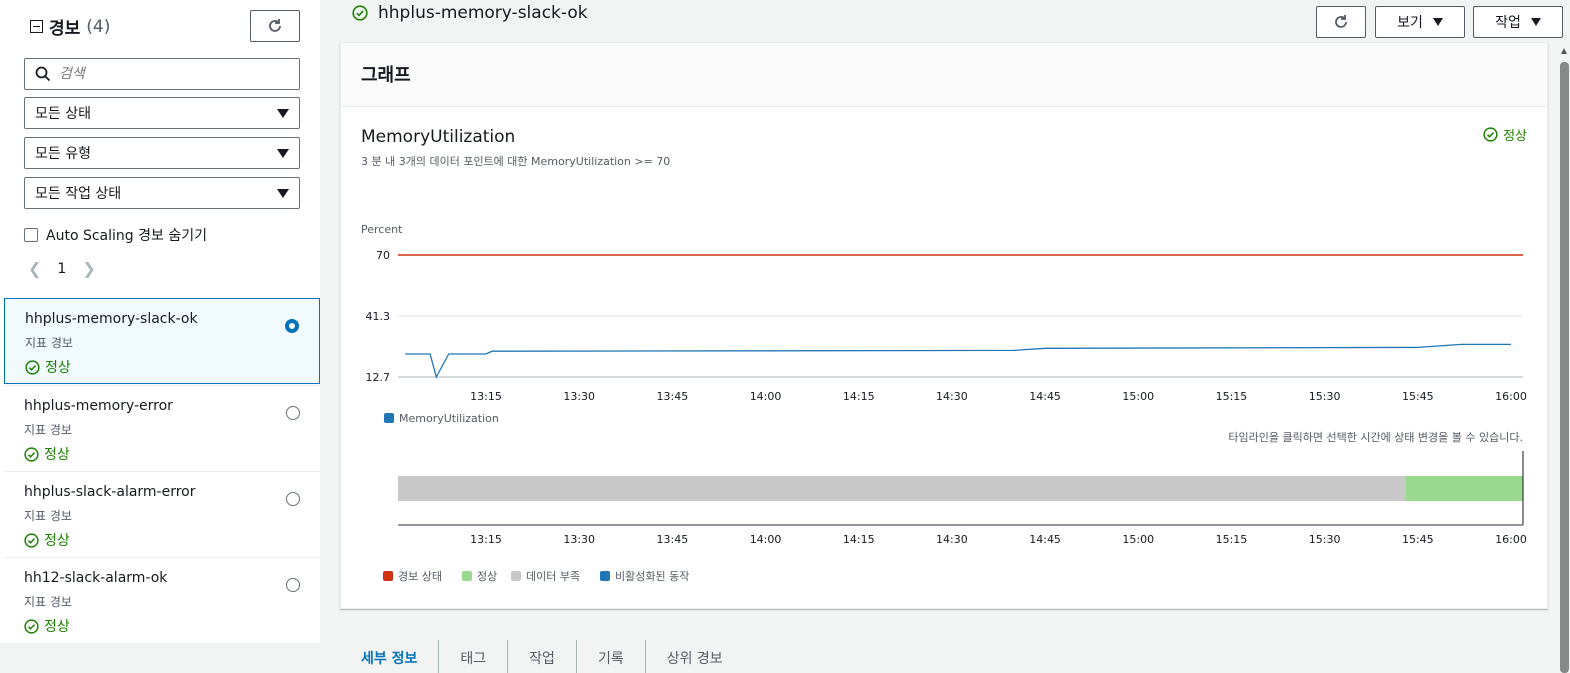 This screenshot has width=1570, height=673. Describe the element at coordinates (63, 114) in the screenshot. I see `state-filter-value: 모든 상태` at that location.